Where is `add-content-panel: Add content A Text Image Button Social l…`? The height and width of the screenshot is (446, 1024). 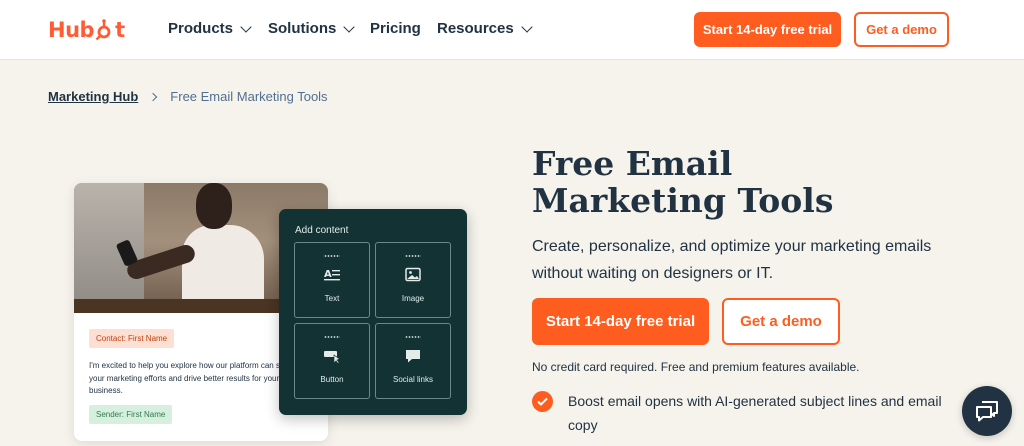
add-content-panel: Add content A Text Image Button Social l… is located at coordinates (373, 312).